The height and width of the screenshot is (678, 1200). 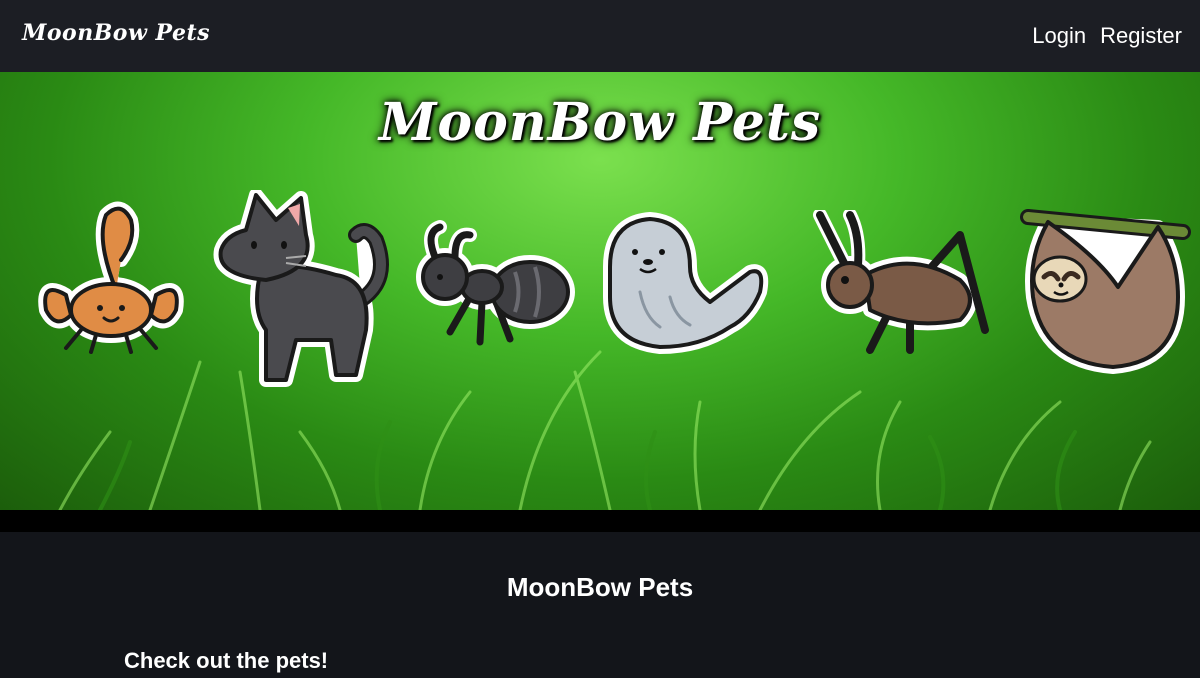 What do you see at coordinates (1141, 36) in the screenshot?
I see `register-link: Register` at bounding box center [1141, 36].